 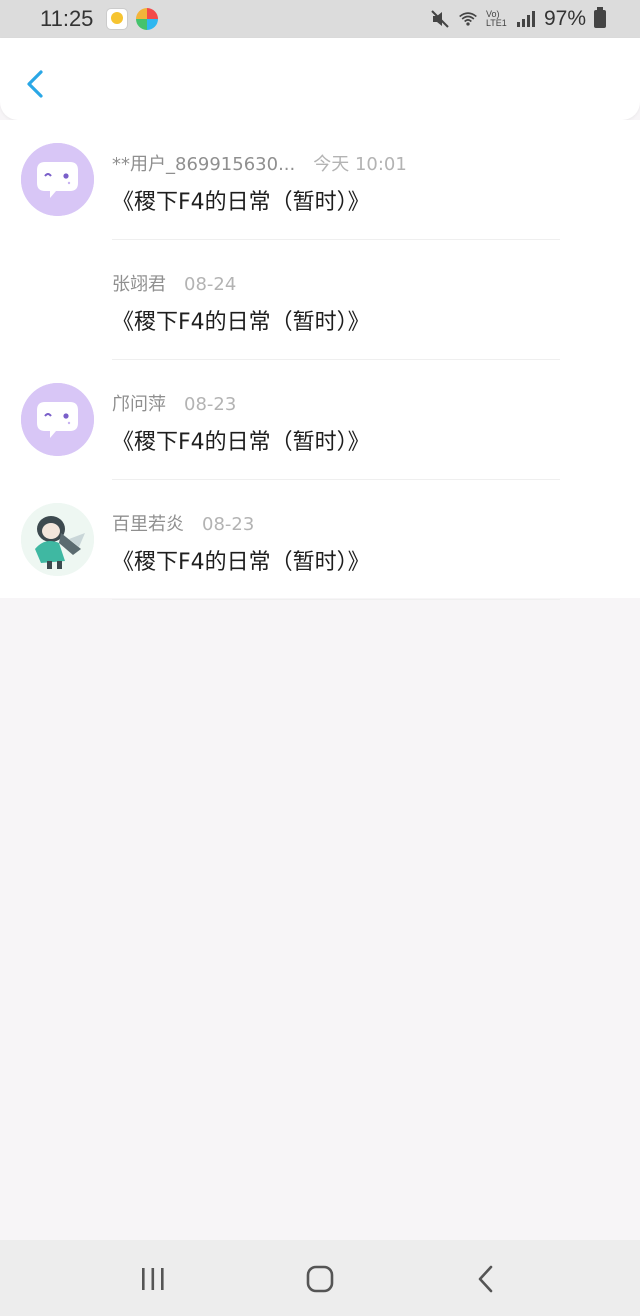 I want to click on username: 张翊君, so click(x=139, y=283).